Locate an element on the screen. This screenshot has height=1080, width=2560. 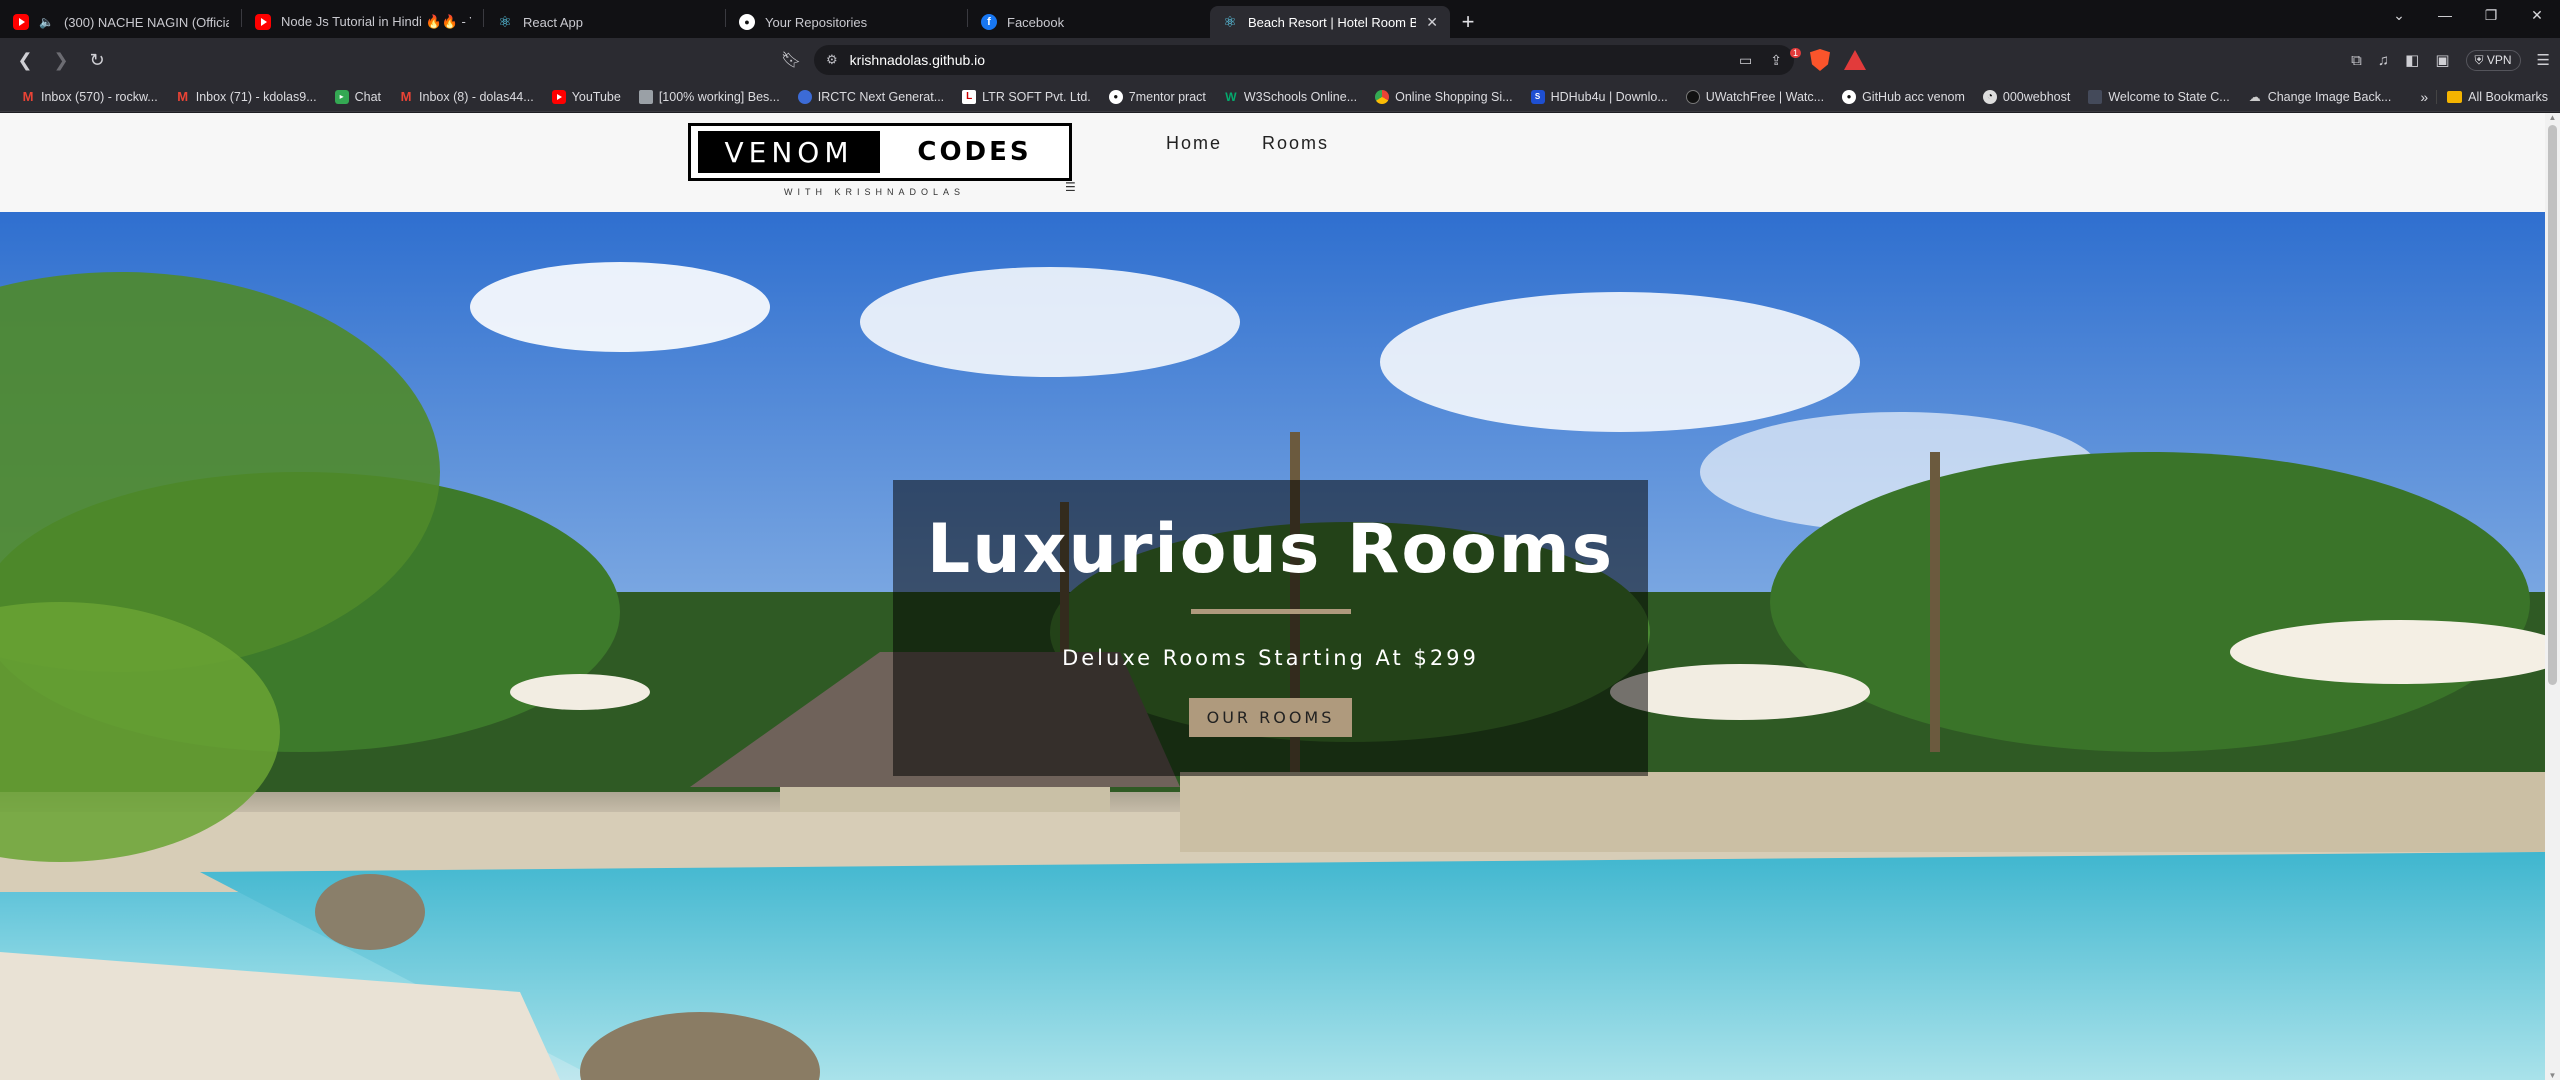
site-info-icon: ⚙ is located at coordinates (832, 60).